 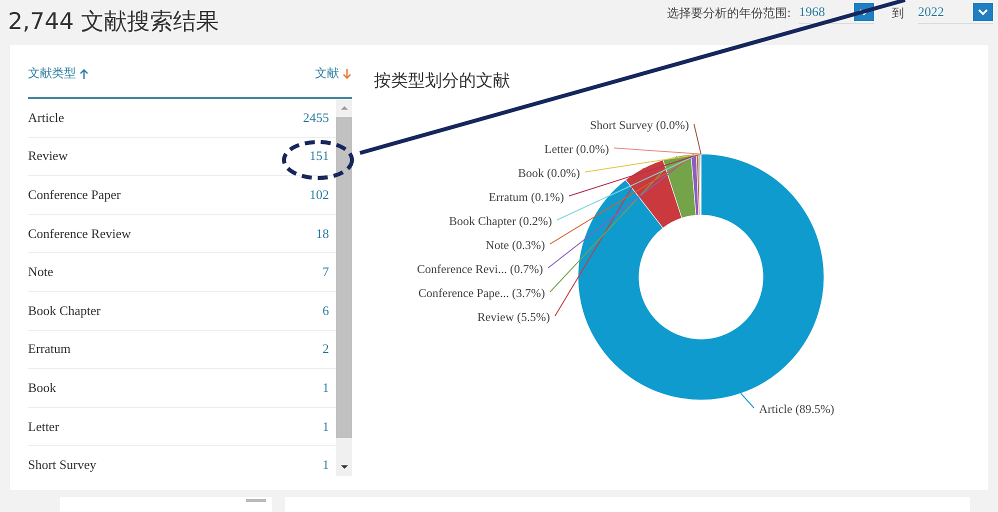 What do you see at coordinates (515, 245) in the screenshot?
I see `slice-label: Note (0.3%)` at bounding box center [515, 245].